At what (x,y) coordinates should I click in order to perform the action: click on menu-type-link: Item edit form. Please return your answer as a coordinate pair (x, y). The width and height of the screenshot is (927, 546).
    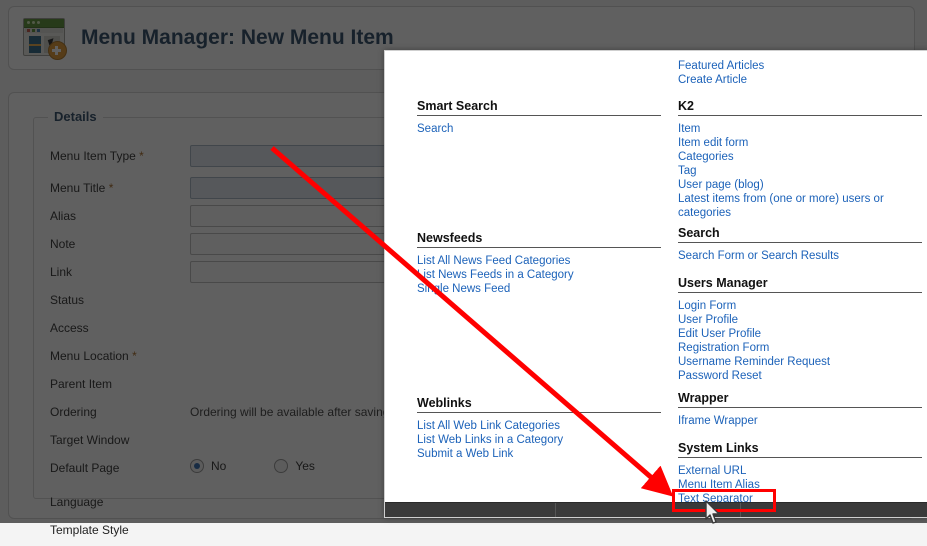
    Looking at the image, I should click on (800, 143).